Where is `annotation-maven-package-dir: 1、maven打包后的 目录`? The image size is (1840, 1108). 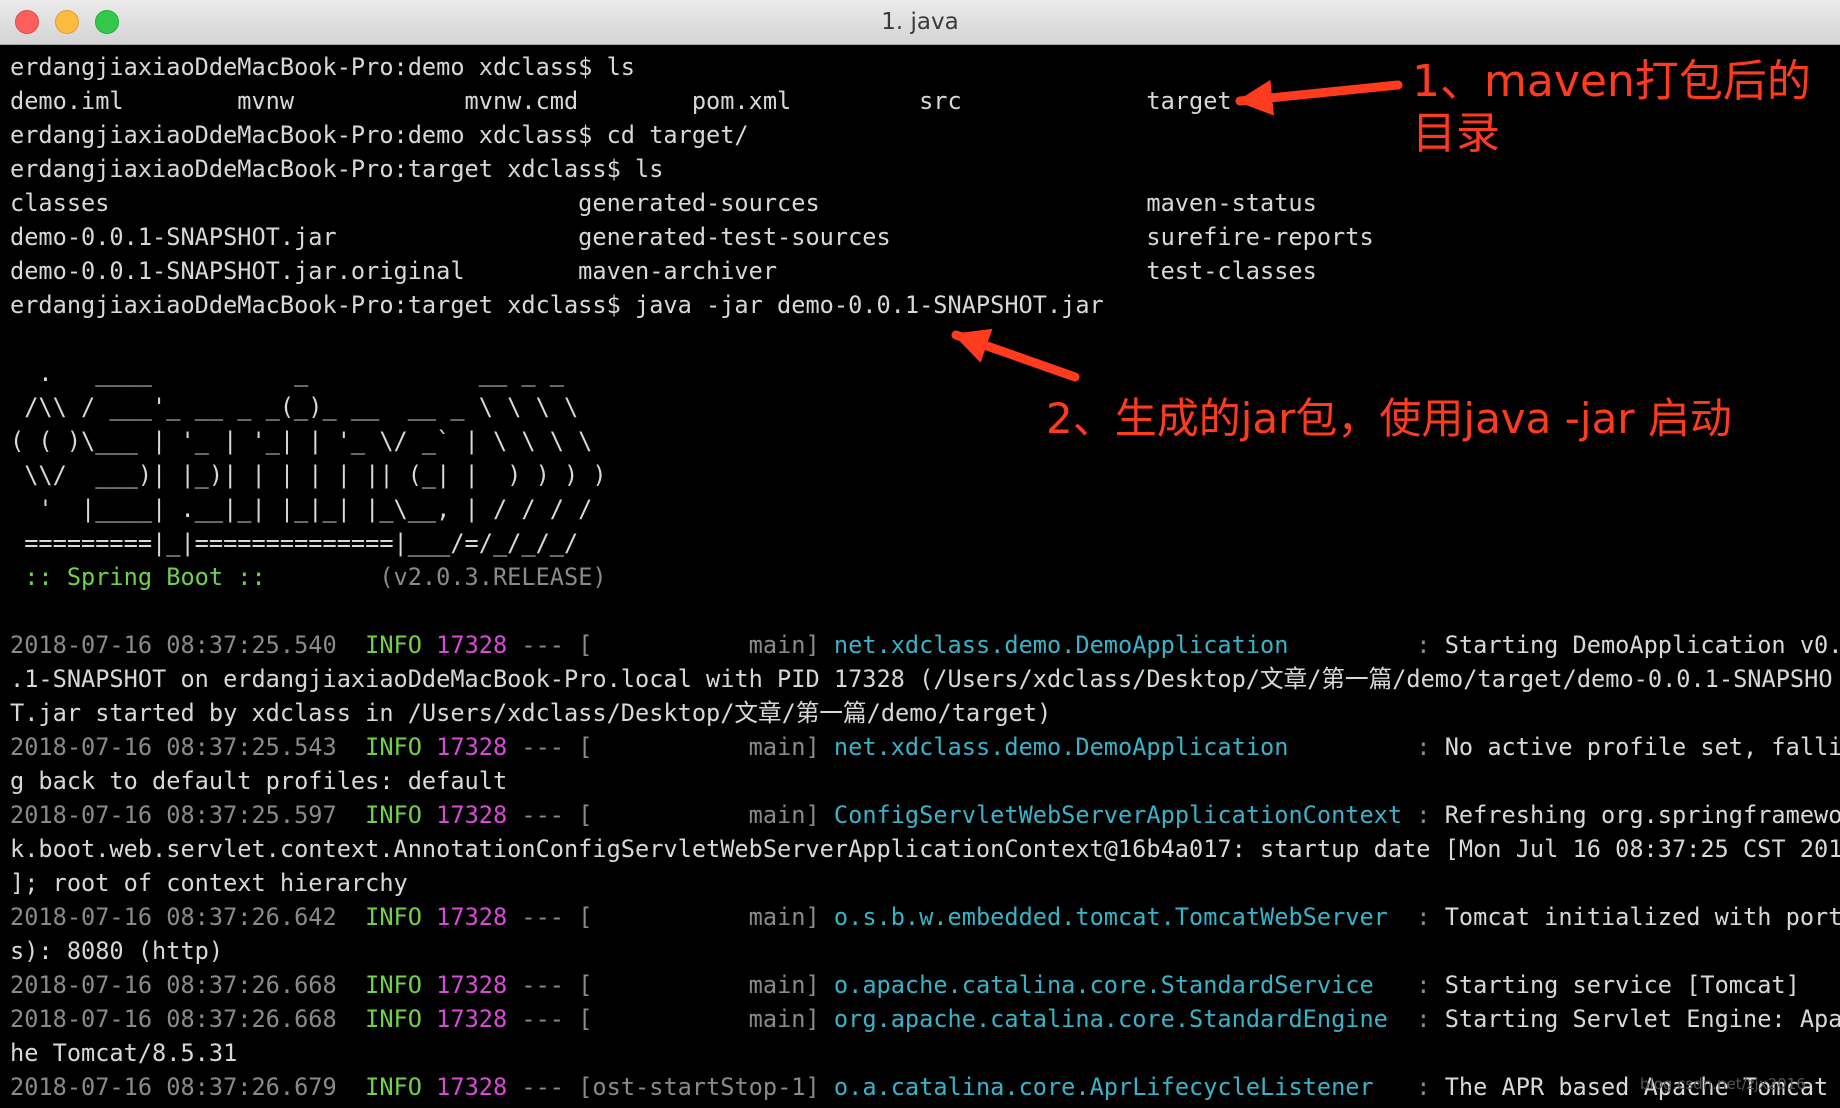 annotation-maven-package-dir: 1、maven打包后的 目录 is located at coordinates (1611, 108).